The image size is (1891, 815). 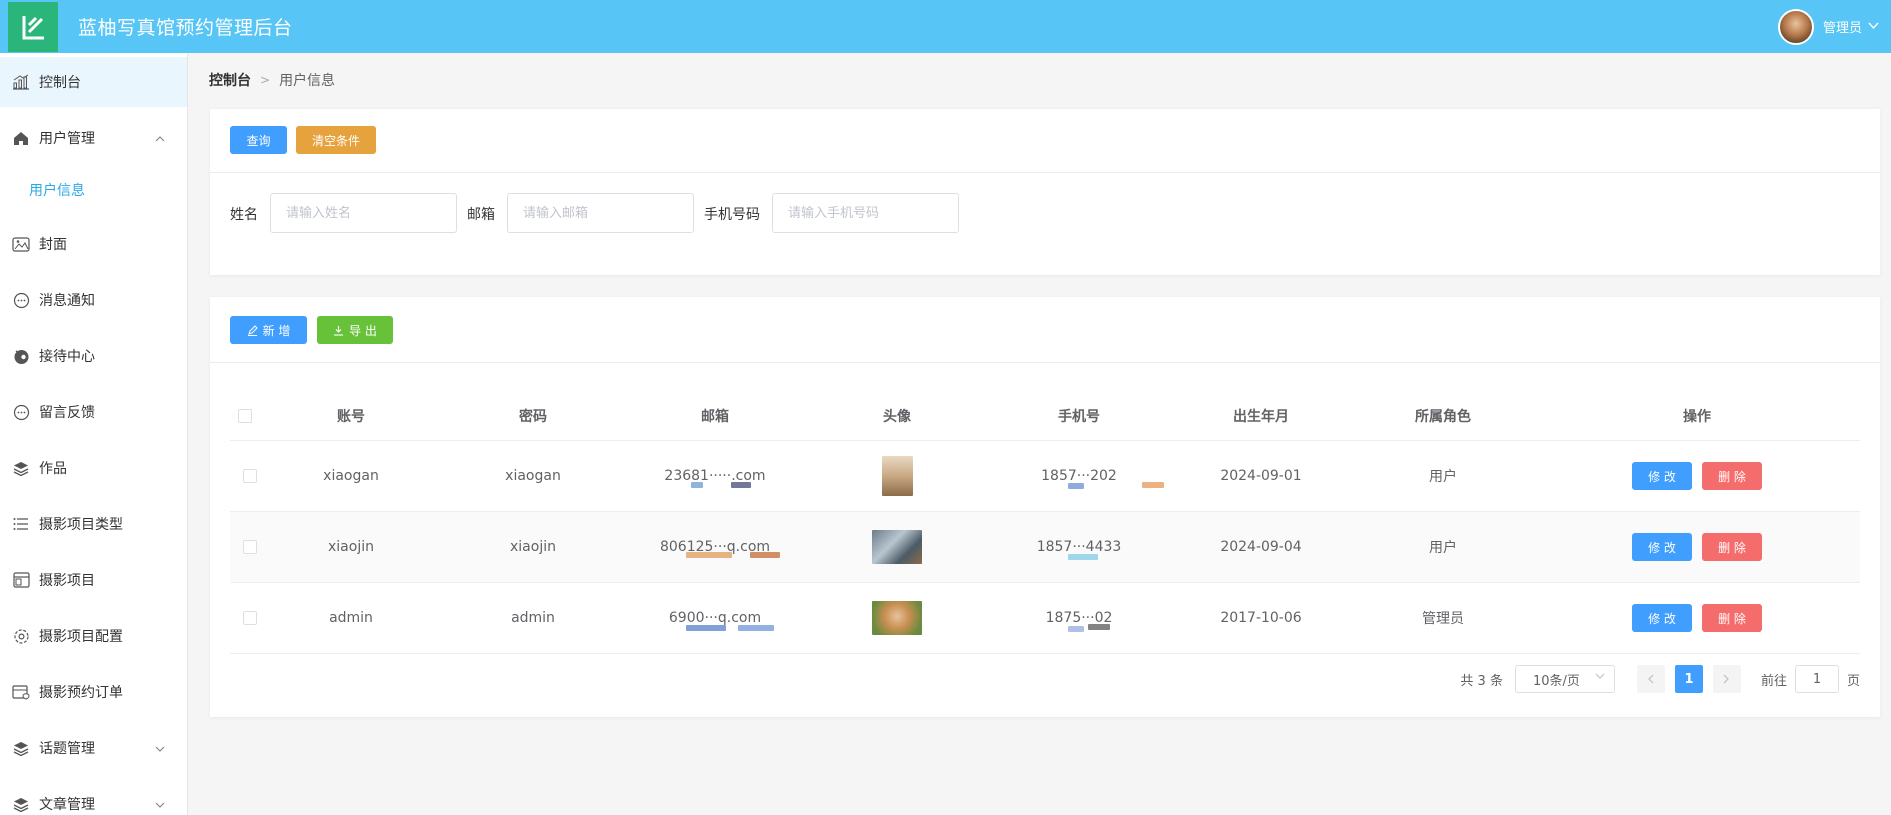 I want to click on order-icon, so click(x=21, y=692).